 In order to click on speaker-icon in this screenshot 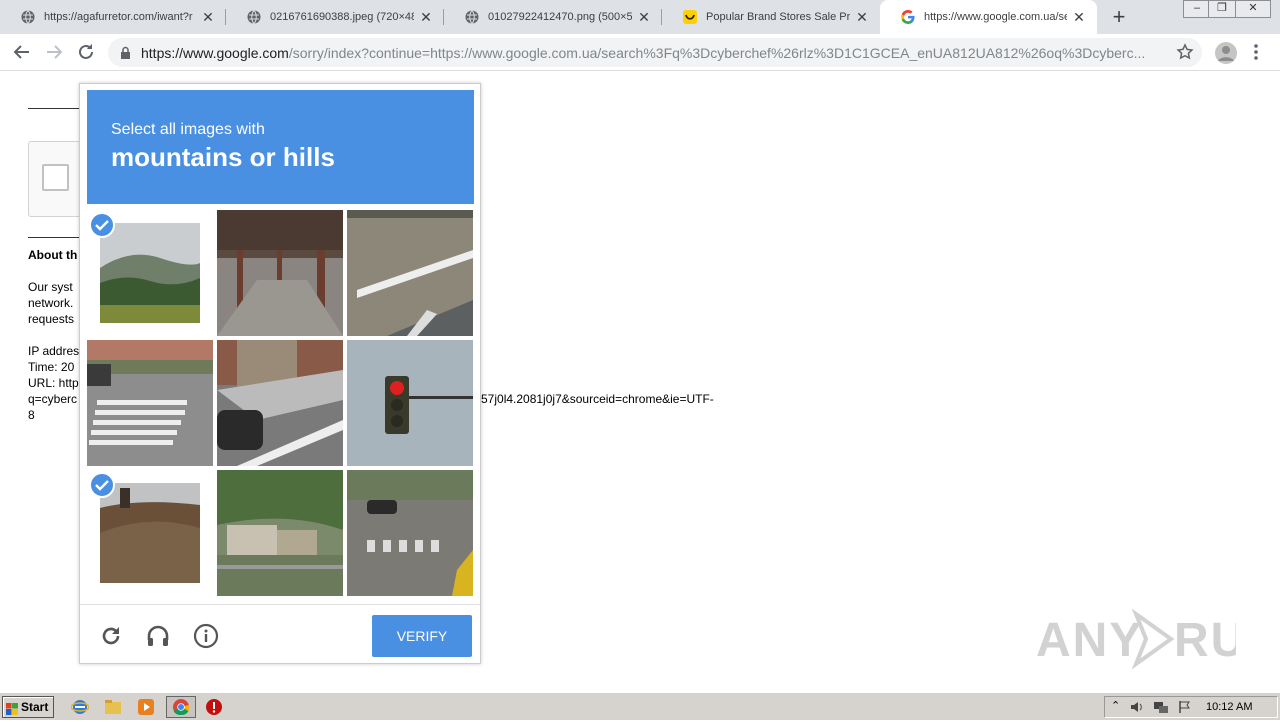, I will do `click(1138, 708)`.